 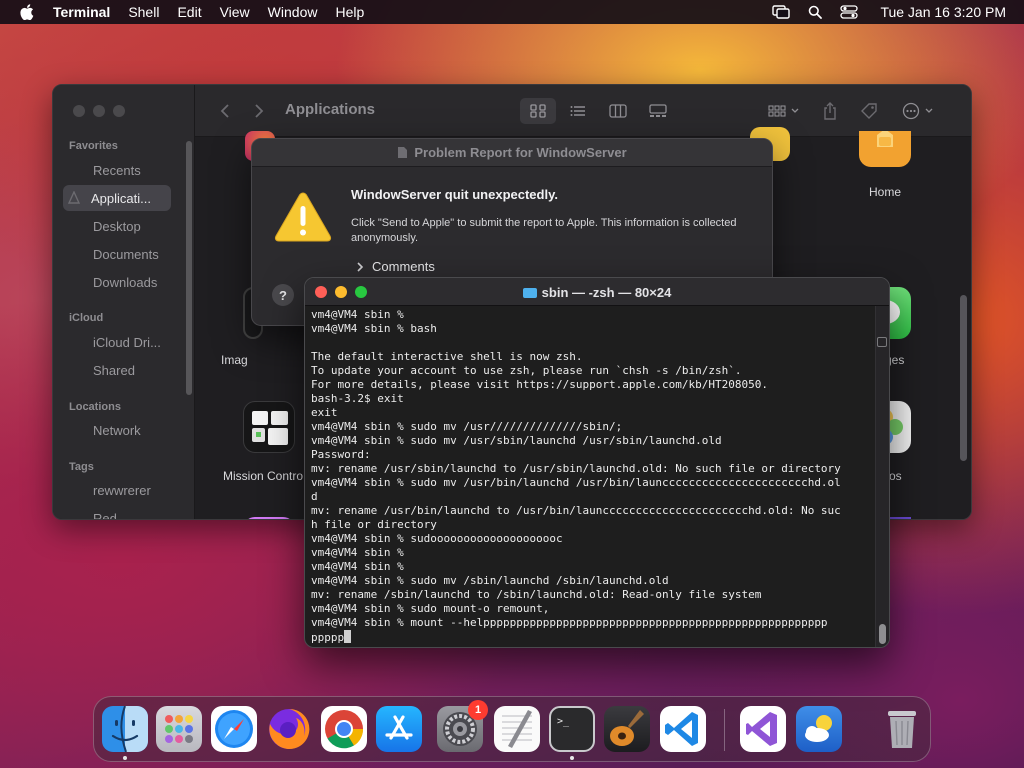 What do you see at coordinates (520, 152) in the screenshot?
I see `problem-report-title: Problem Report for WindowServer` at bounding box center [520, 152].